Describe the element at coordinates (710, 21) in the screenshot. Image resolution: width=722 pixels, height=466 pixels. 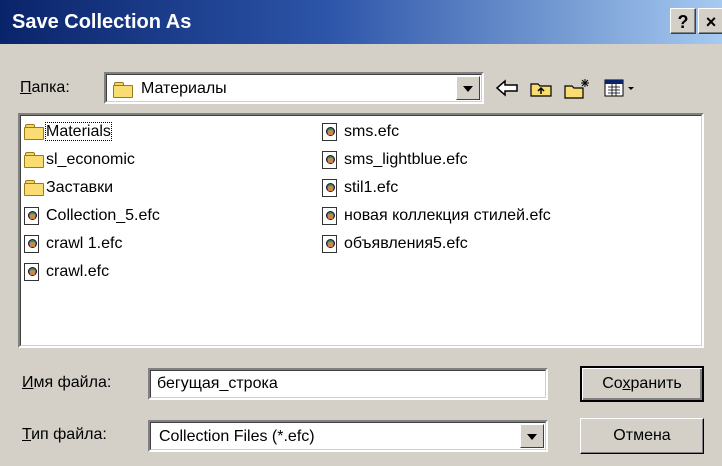
I see `close-button: ×` at that location.